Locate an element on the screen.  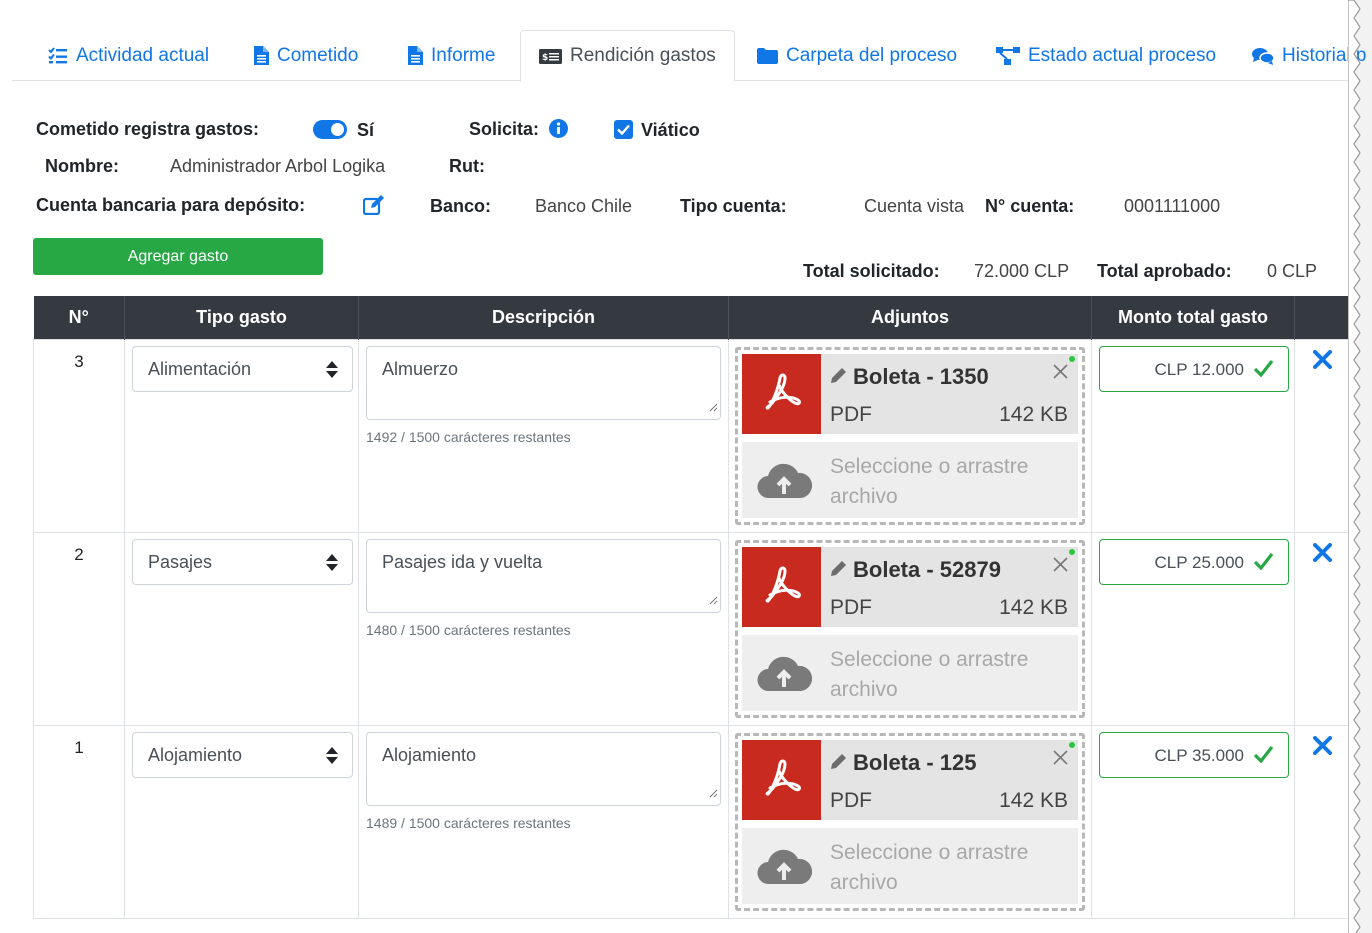
tab-cometido: Cometido is located at coordinates (306, 55).